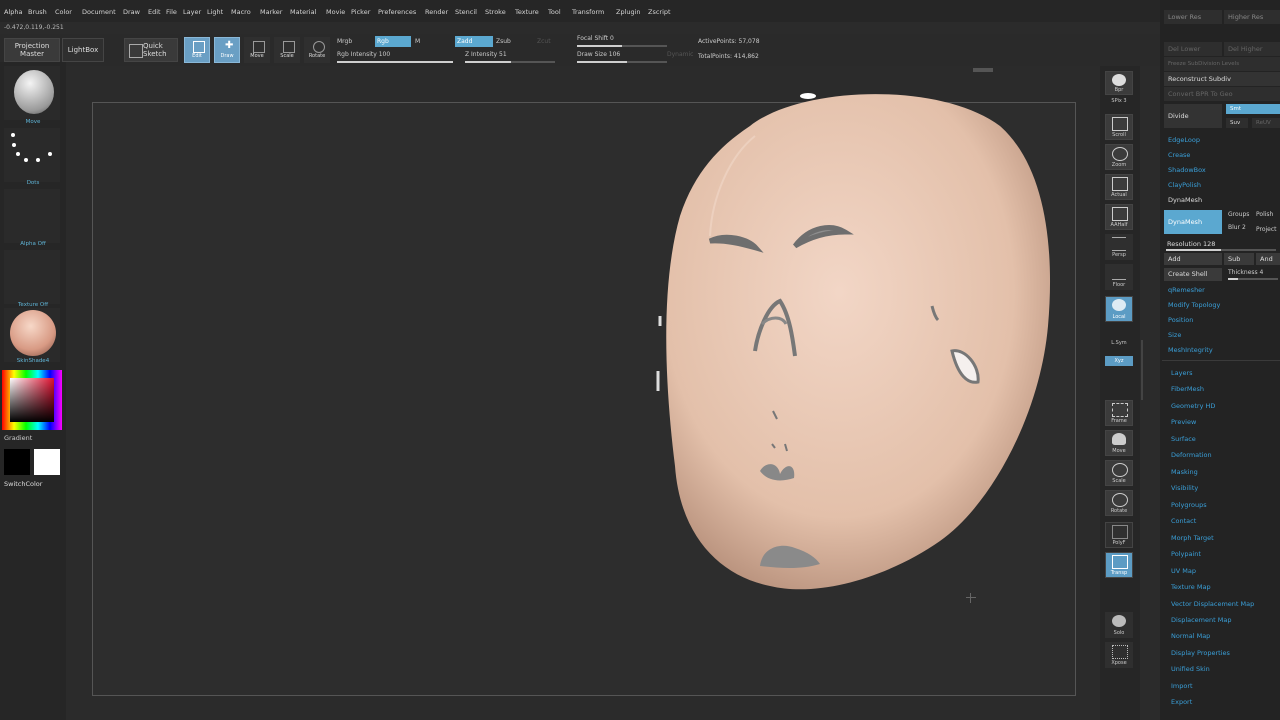 This screenshot has width=1280, height=720. Describe the element at coordinates (1193, 222) in the screenshot. I see `dynamesh-button: DynaMesh` at that location.